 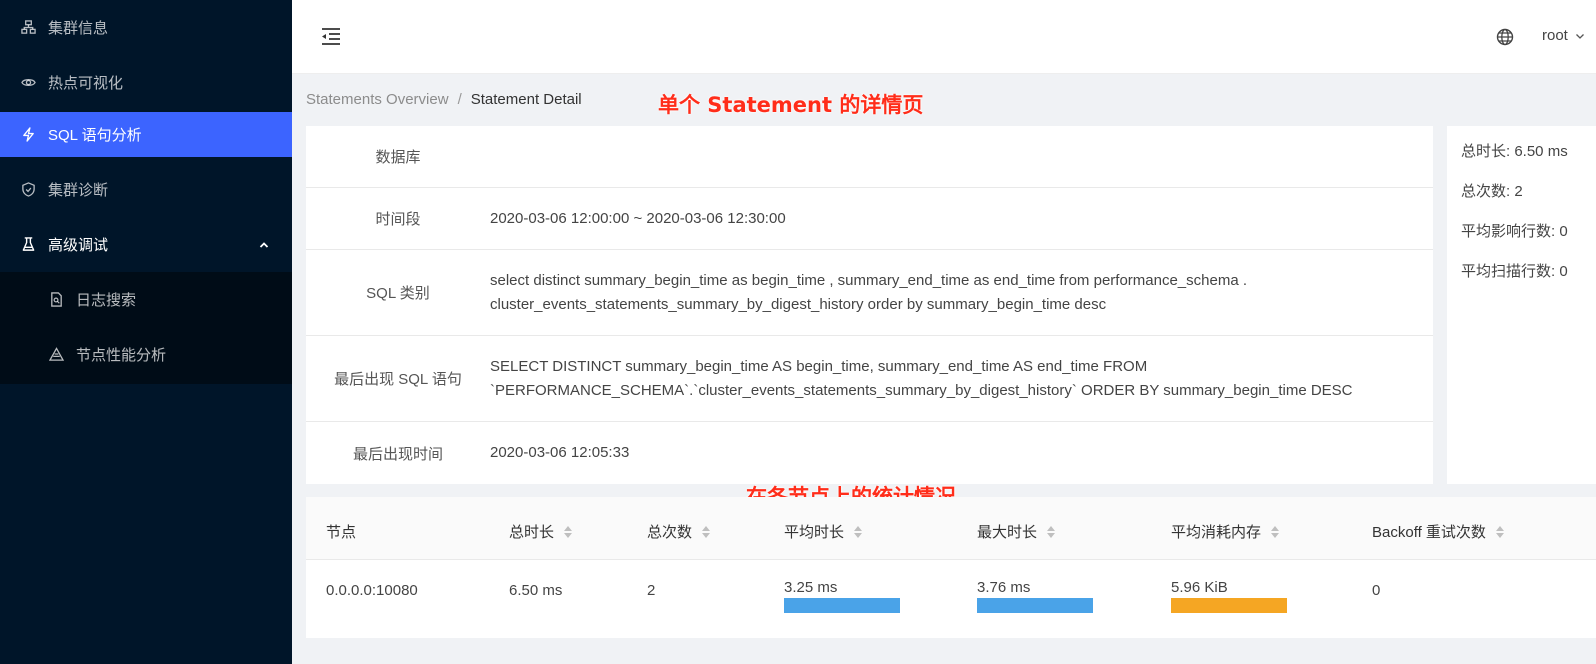 I want to click on file-search-icon, so click(x=56, y=300).